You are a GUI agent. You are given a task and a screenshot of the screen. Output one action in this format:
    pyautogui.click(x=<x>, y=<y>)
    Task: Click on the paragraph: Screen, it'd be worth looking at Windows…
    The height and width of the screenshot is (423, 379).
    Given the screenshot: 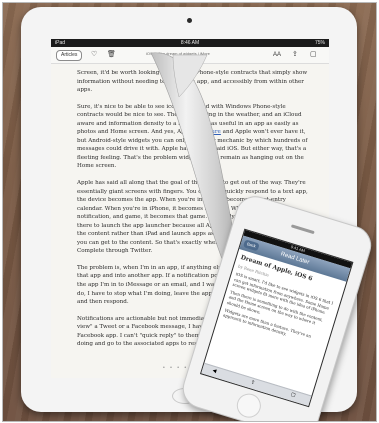 What is the action you would take?
    pyautogui.click(x=192, y=82)
    